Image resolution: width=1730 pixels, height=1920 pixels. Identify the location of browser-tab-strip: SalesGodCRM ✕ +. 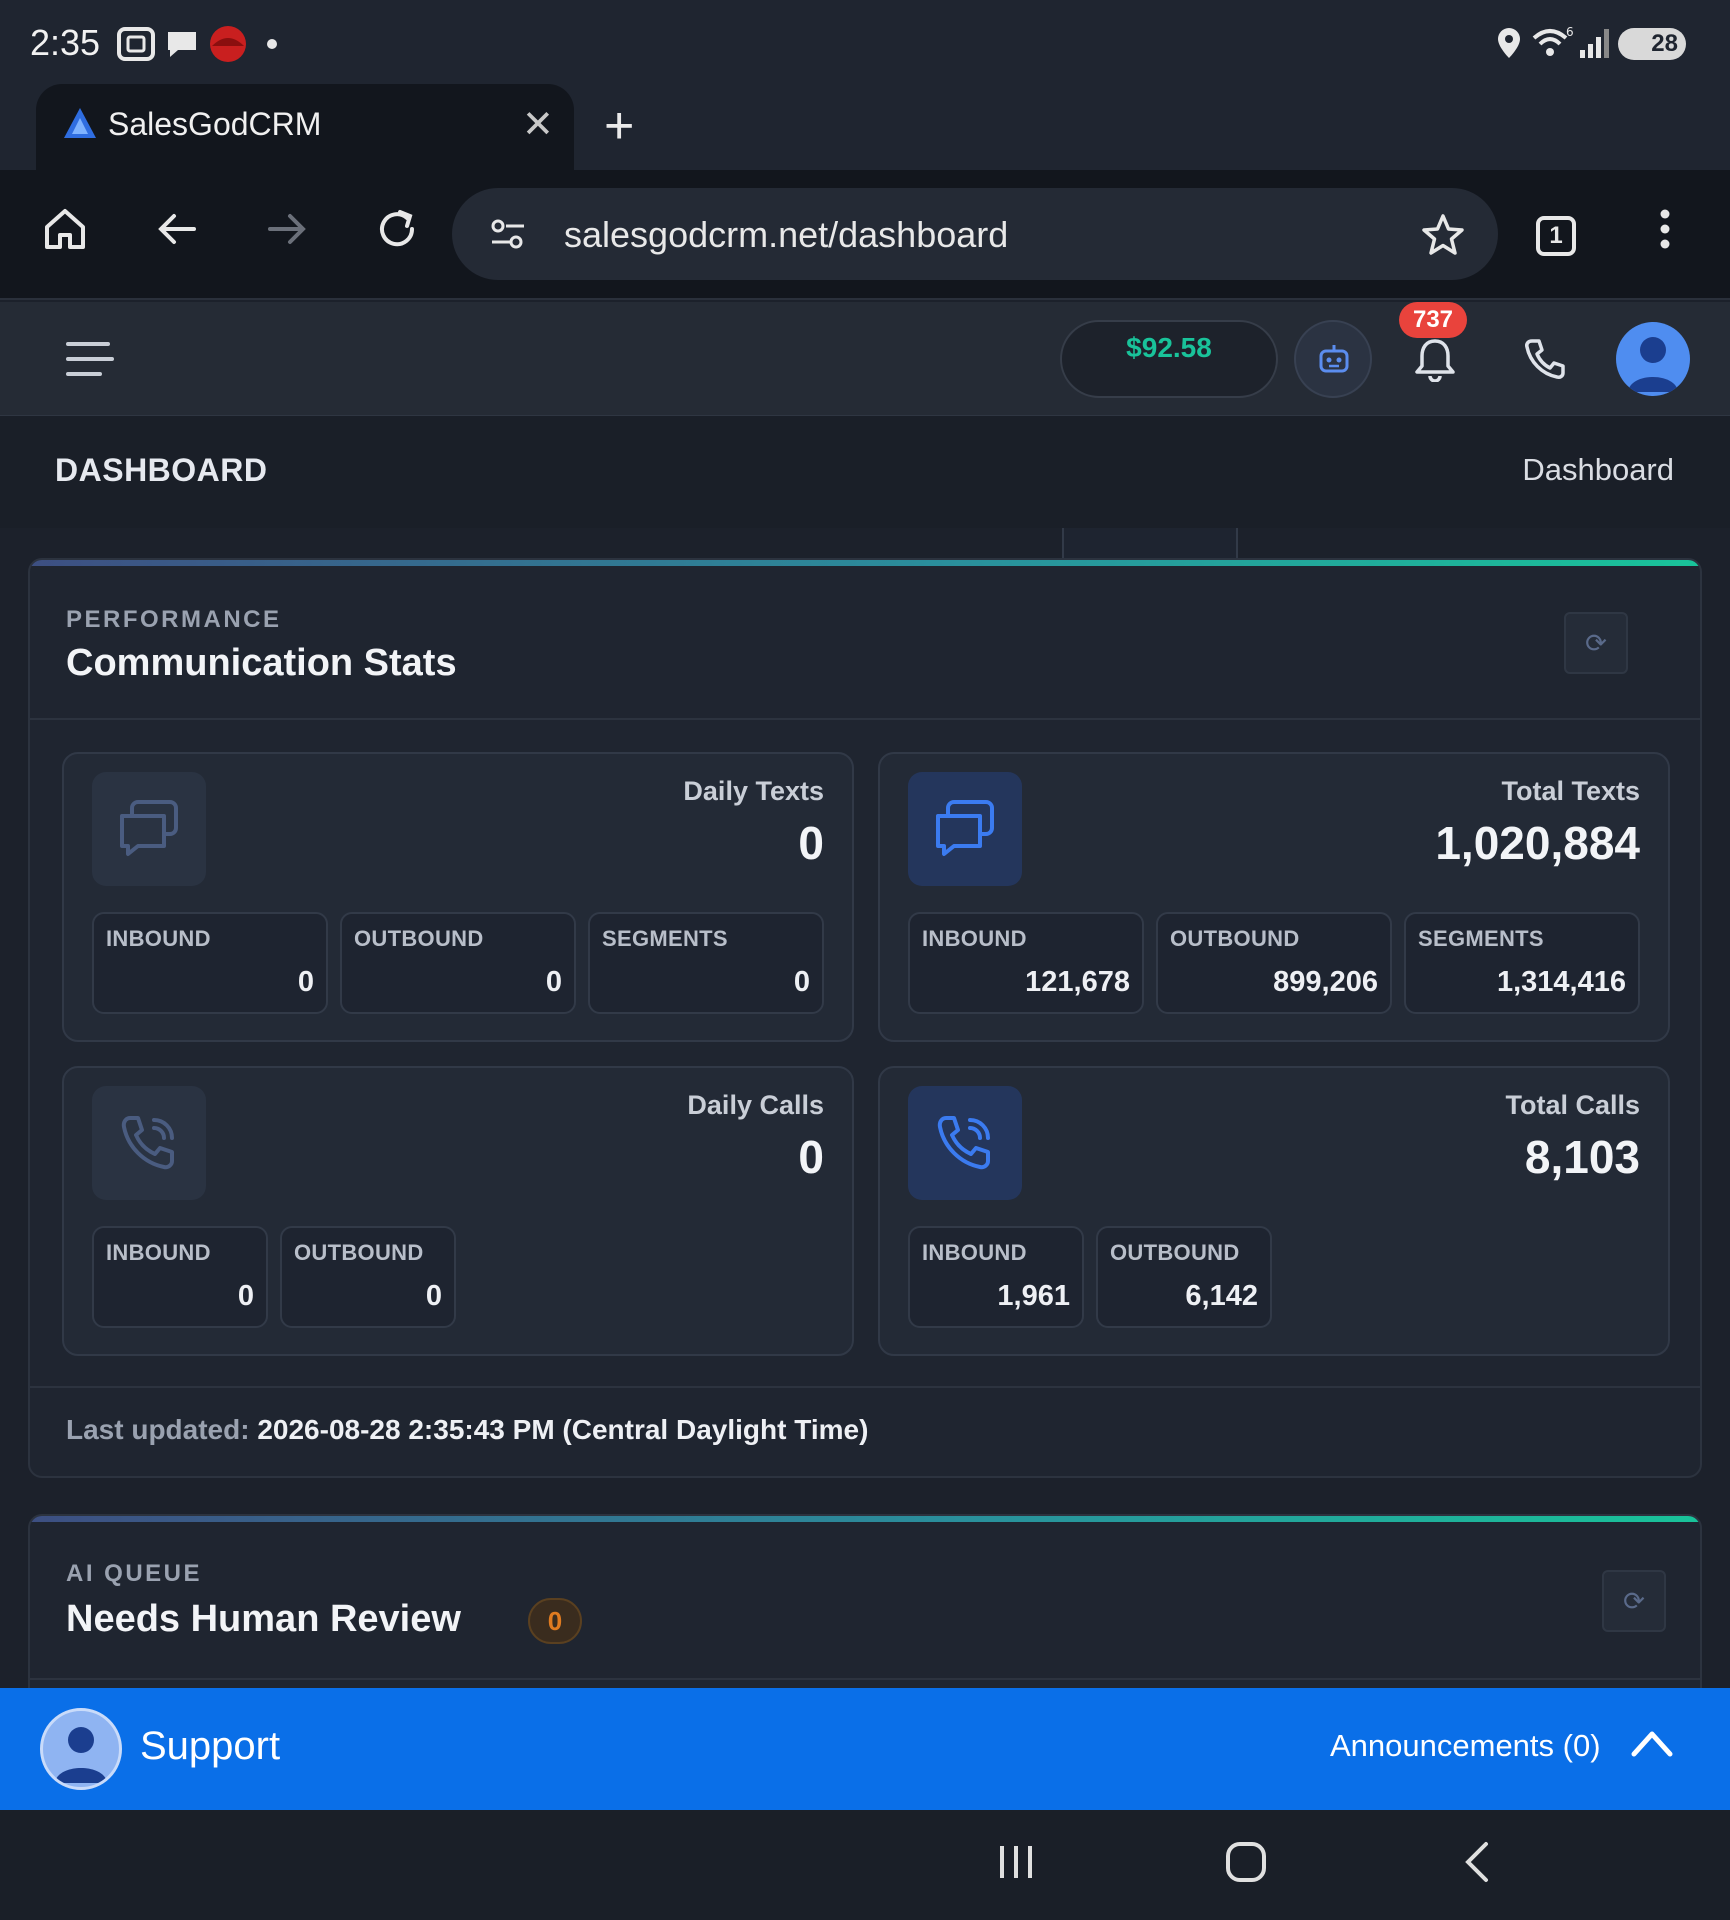
(865, 127).